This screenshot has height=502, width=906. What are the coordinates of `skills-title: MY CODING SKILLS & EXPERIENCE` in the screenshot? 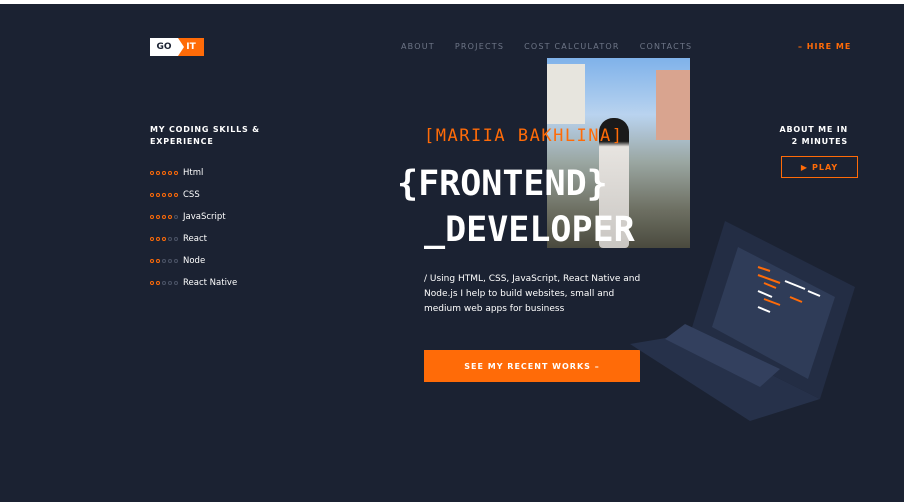 It's located at (205, 135).